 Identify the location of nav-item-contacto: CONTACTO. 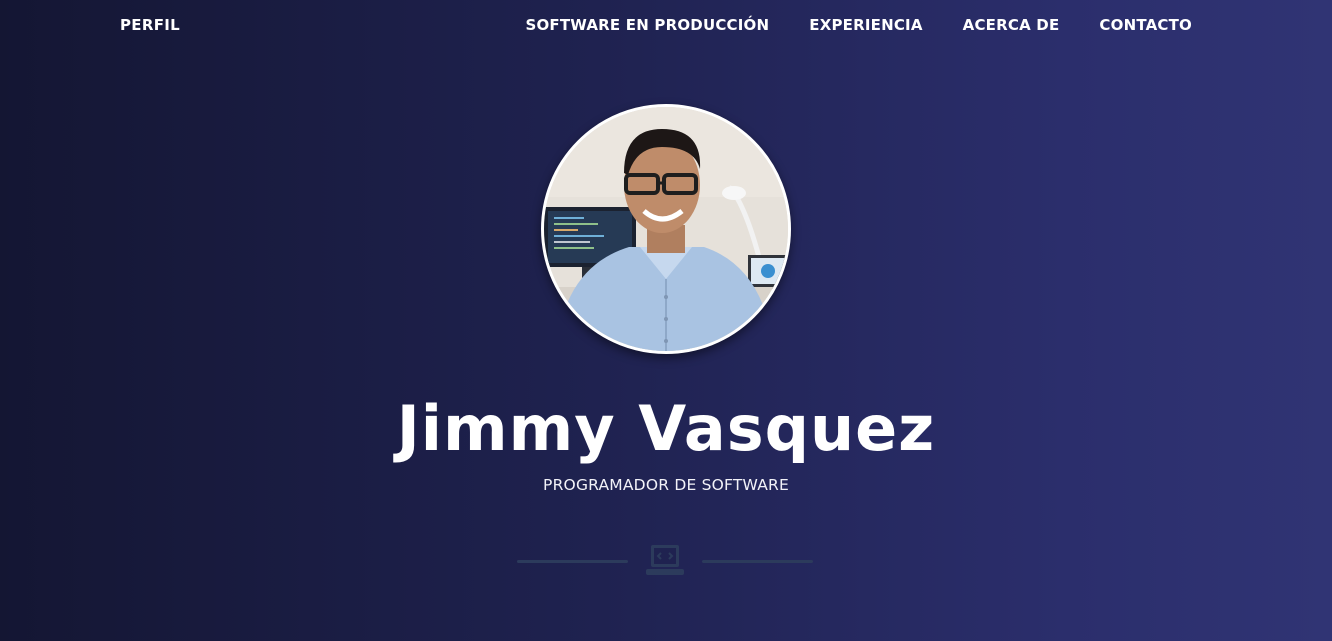
(1145, 25).